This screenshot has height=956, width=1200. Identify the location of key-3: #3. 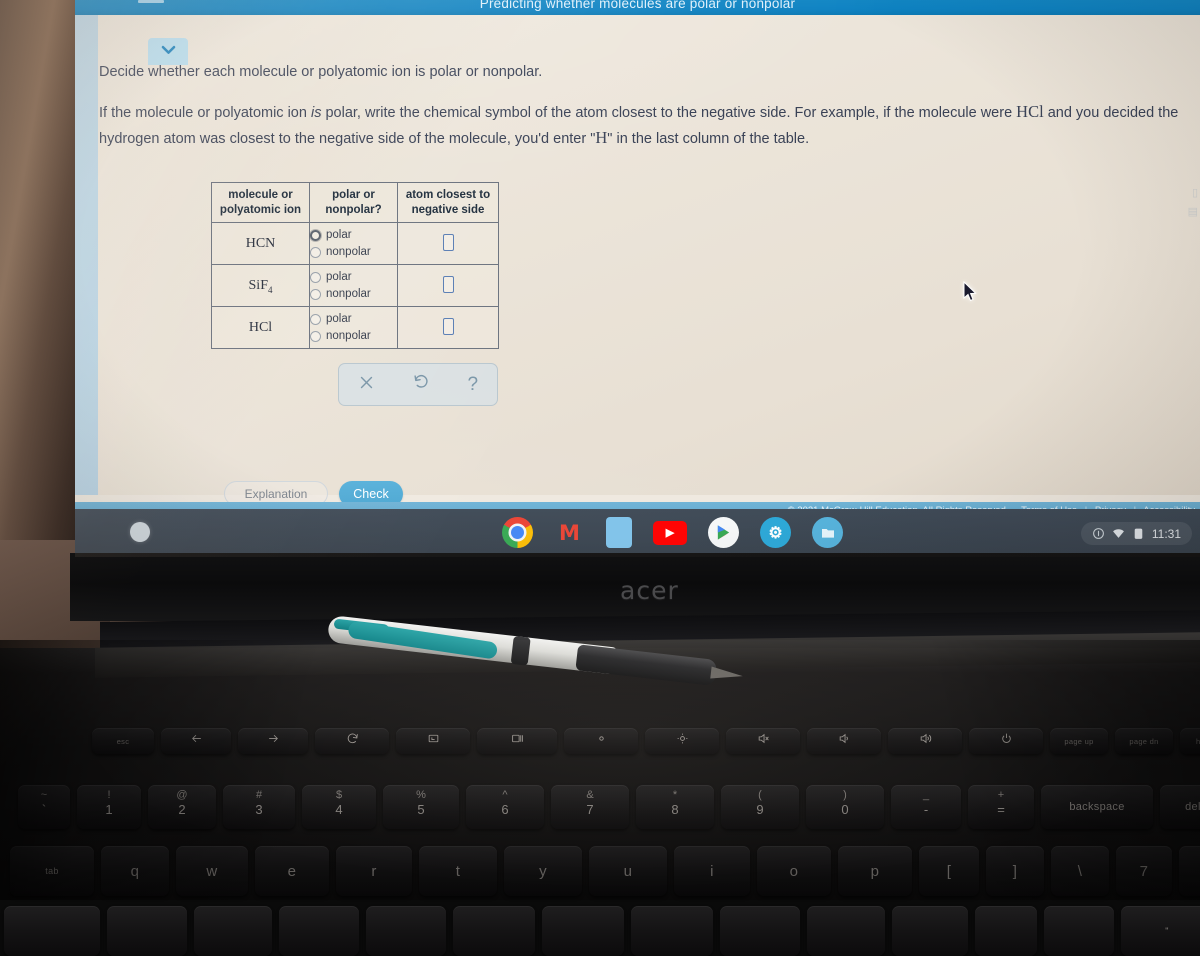
(259, 807).